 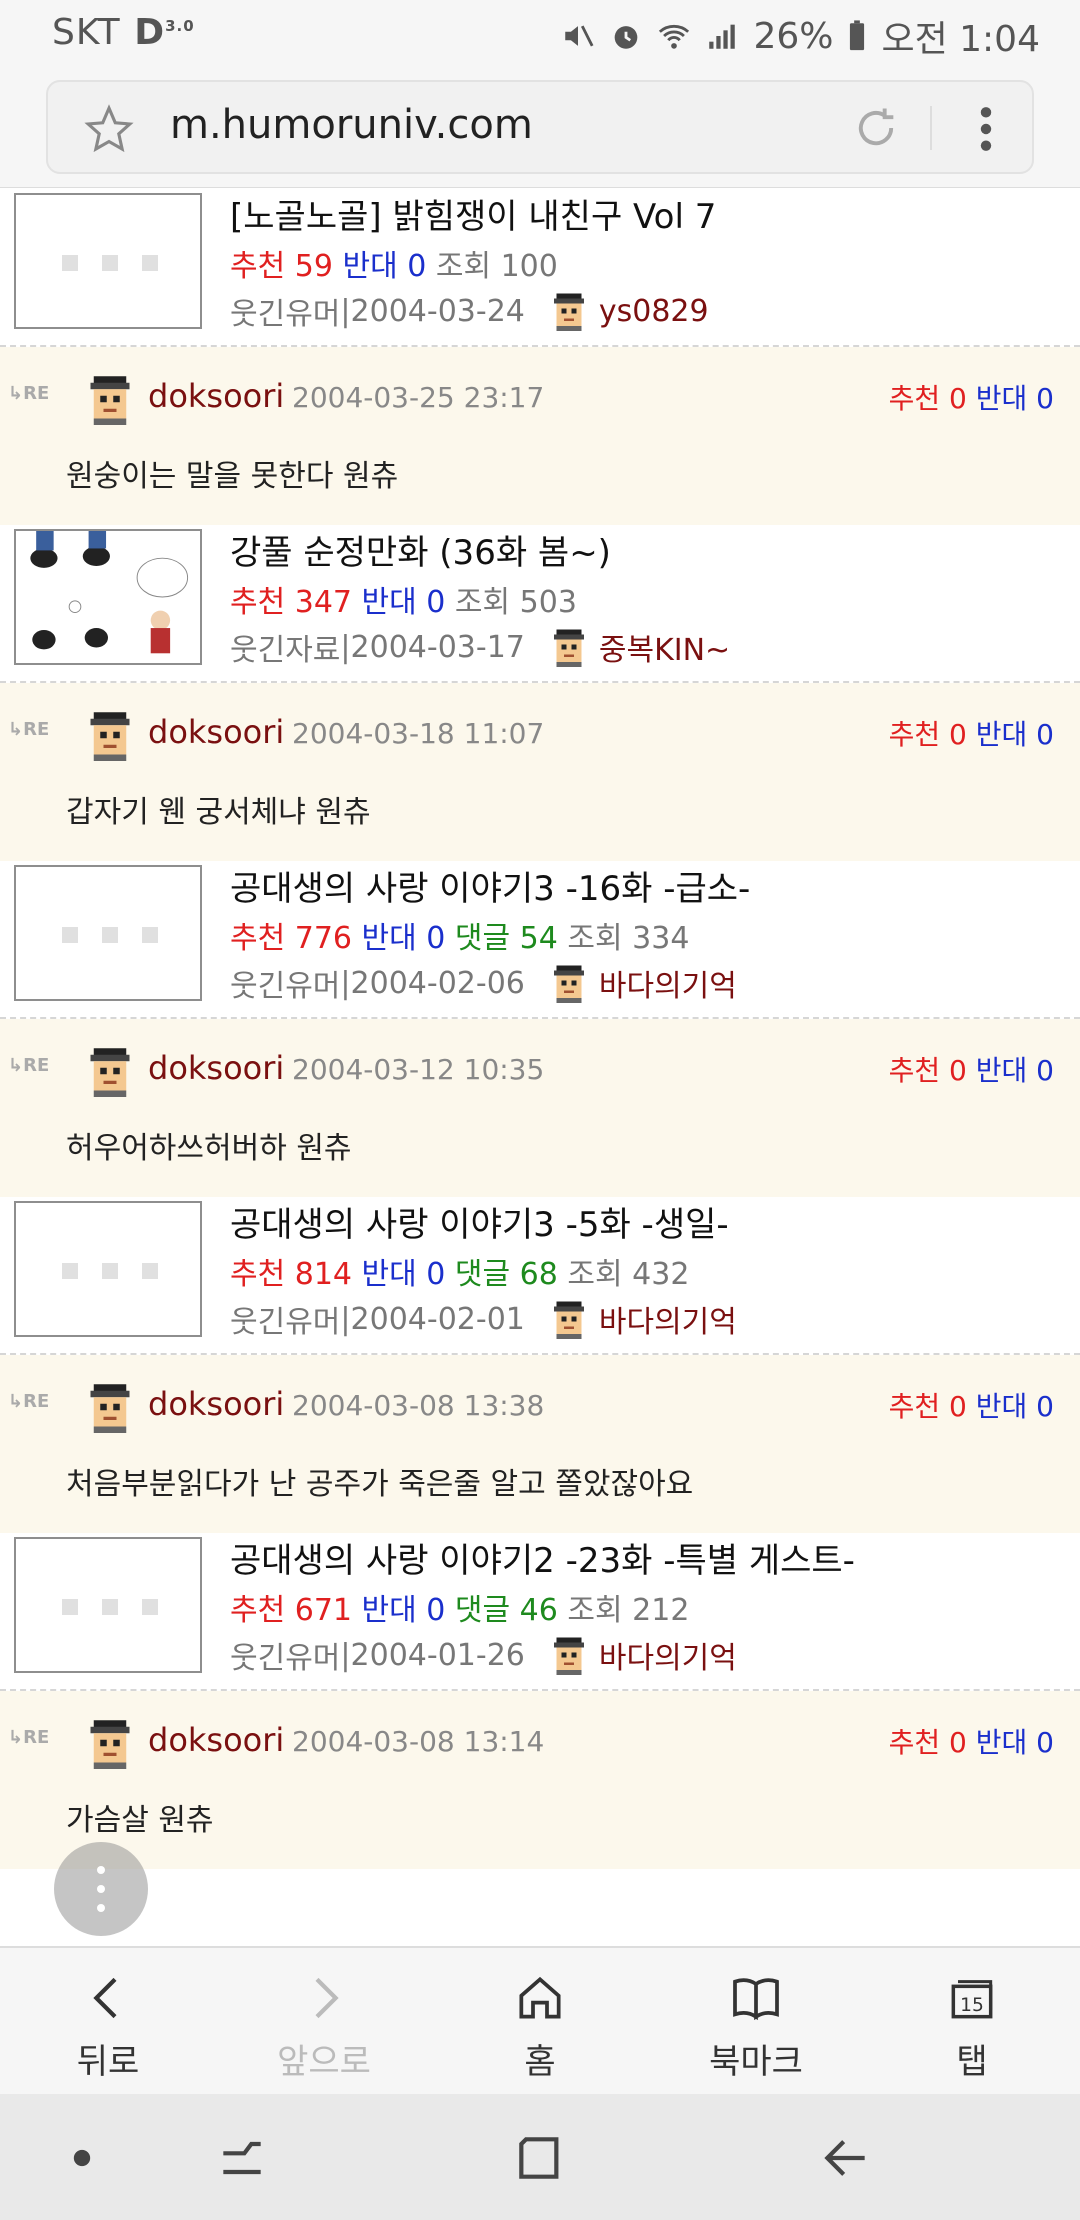 I want to click on forward-button: 앞으로, so click(x=324, y=2021).